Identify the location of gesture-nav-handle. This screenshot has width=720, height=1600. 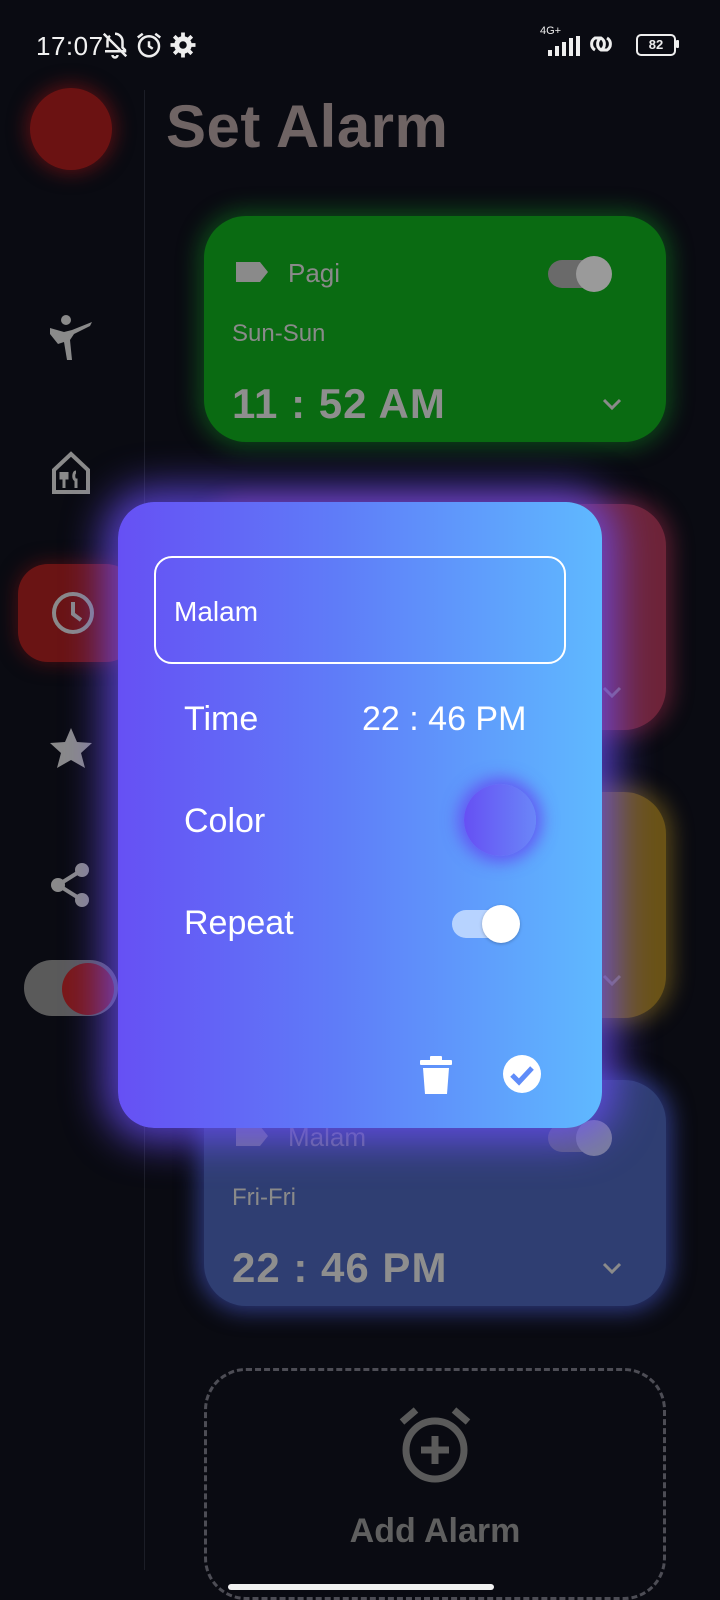
(361, 1587).